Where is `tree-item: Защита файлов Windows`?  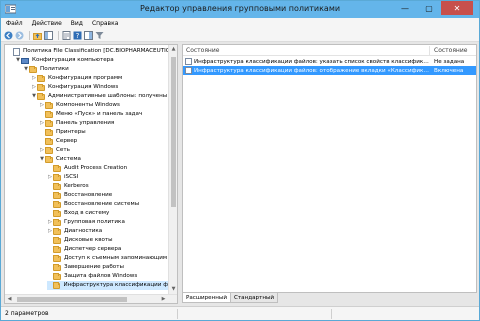 tree-item: Защита файлов Windows is located at coordinates (92, 276).